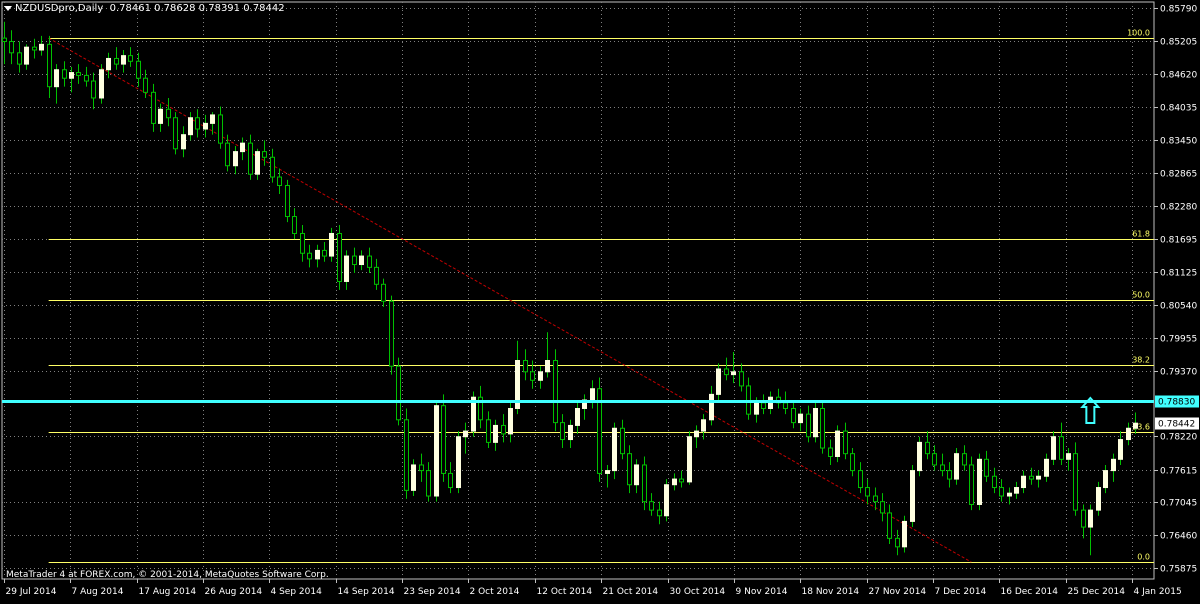 This screenshot has height=604, width=1200. I want to click on x-tick-label: 12 Oct 2014, so click(565, 592).